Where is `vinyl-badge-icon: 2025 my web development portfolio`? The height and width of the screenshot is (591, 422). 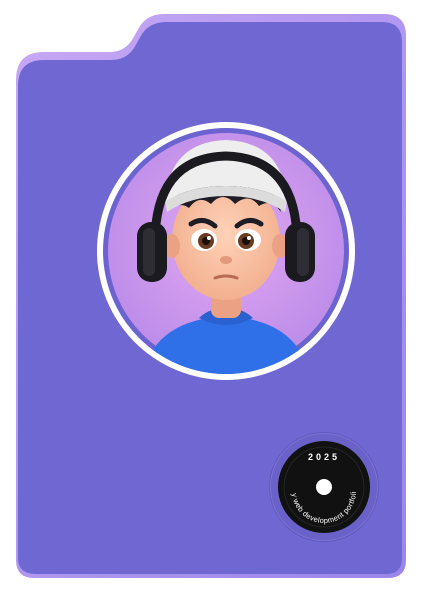
vinyl-badge-icon: 2025 my web development portfolio is located at coordinates (320, 483).